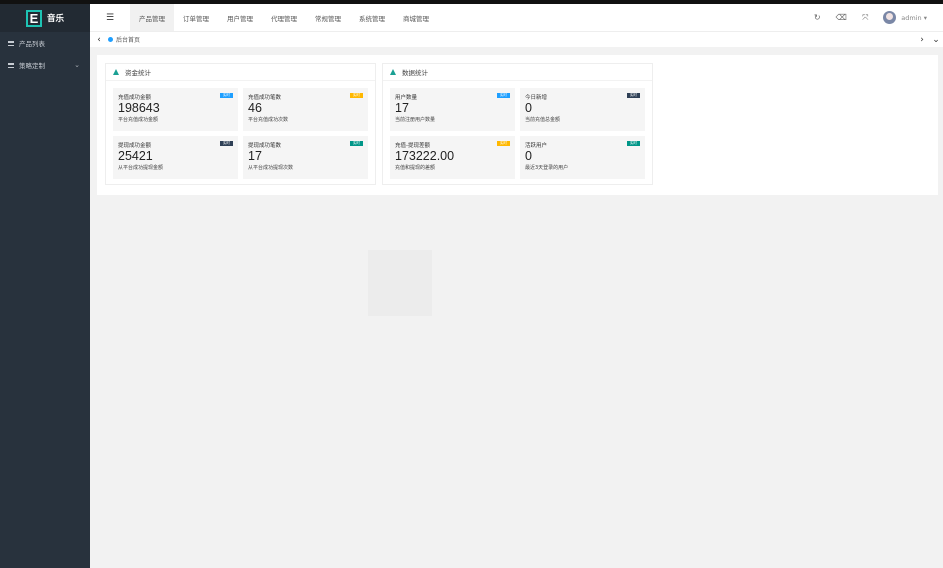 The width and height of the screenshot is (943, 568). What do you see at coordinates (77, 65) in the screenshot?
I see `chevron-down-icon: ⌄` at bounding box center [77, 65].